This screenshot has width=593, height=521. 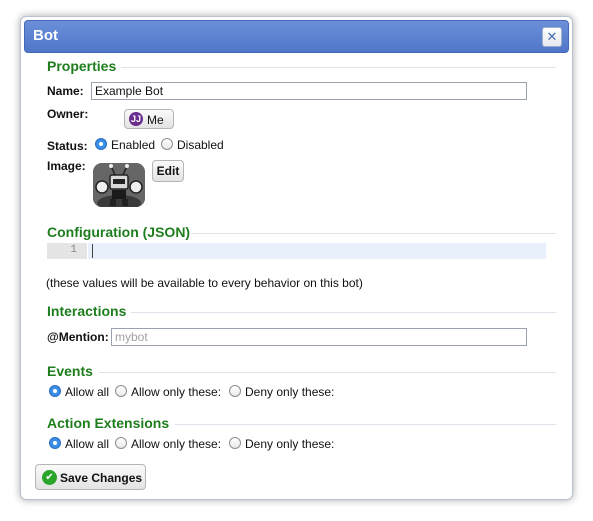 I want to click on name-label: Name:, so click(x=65, y=91).